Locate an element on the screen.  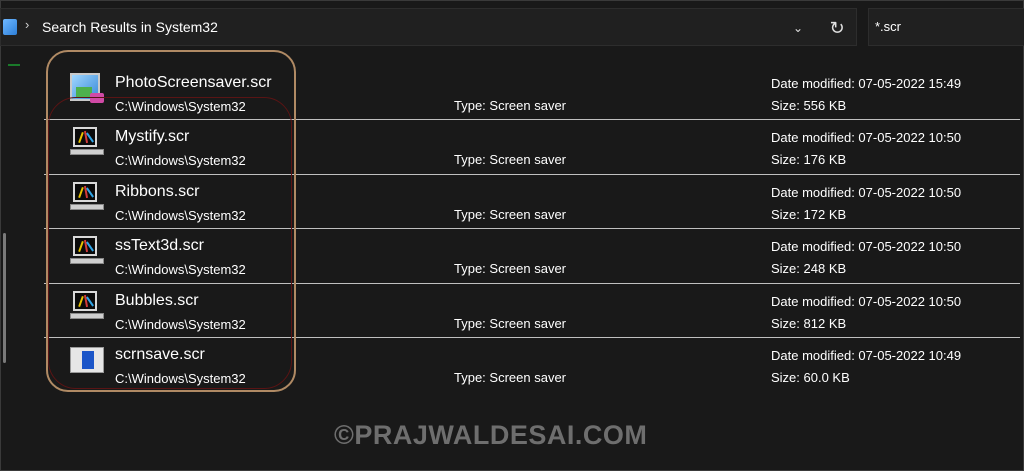
file-size: Size: 248 KB is located at coordinates (809, 268).